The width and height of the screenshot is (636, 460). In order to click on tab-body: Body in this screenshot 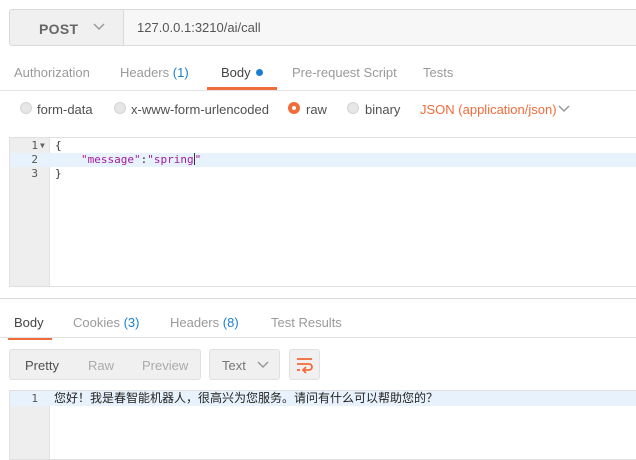, I will do `click(242, 72)`.